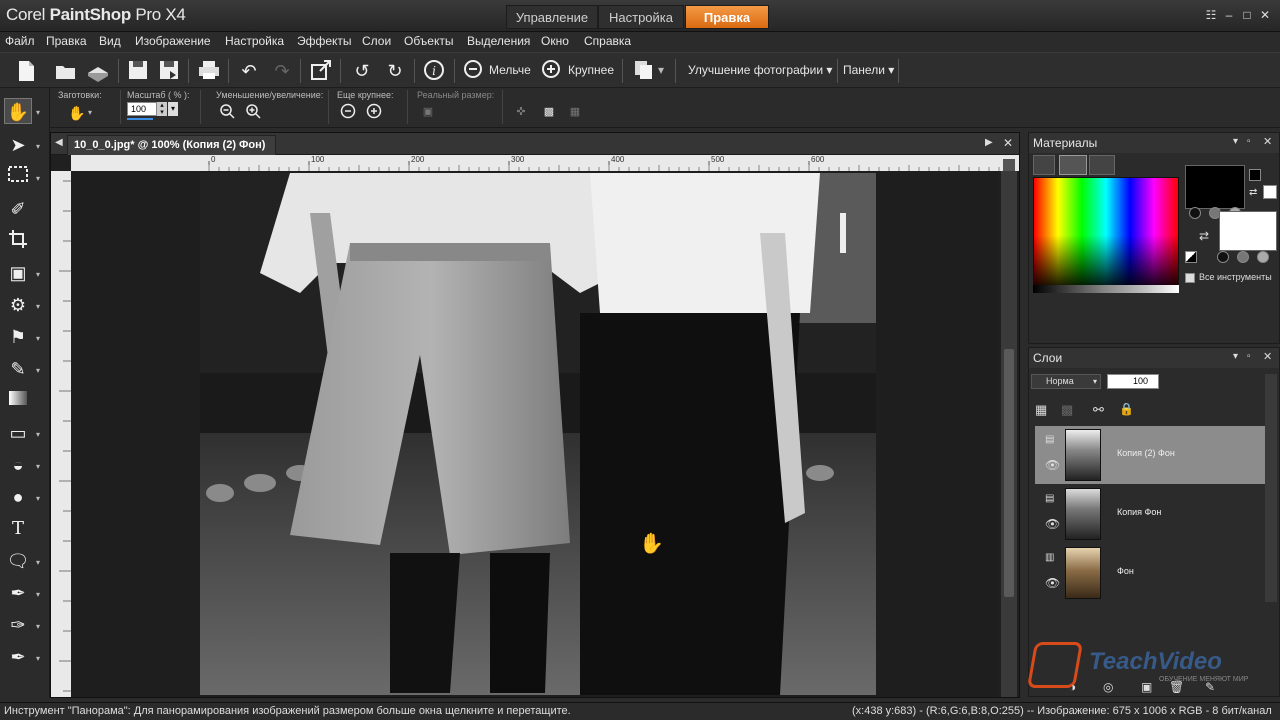  What do you see at coordinates (1009, 473) in the screenshot?
I see `scrollbar-thumb` at bounding box center [1009, 473].